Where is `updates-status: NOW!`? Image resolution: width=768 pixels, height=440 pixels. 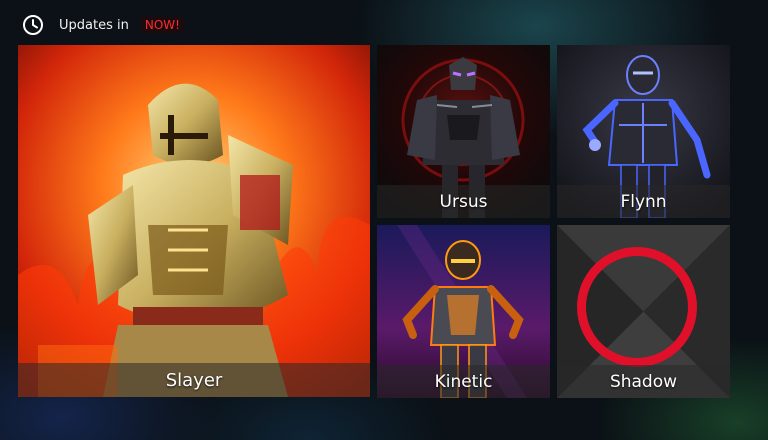
updates-status: NOW! is located at coordinates (162, 25).